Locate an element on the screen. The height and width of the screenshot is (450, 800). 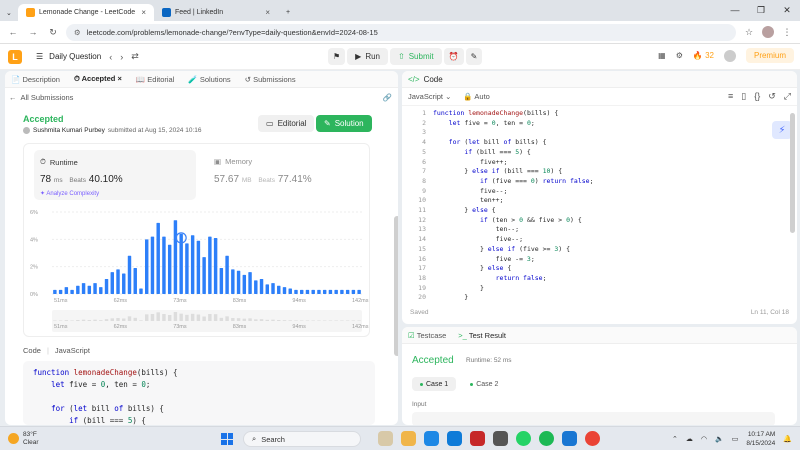
forward-icon: → is located at coordinates (33, 32).